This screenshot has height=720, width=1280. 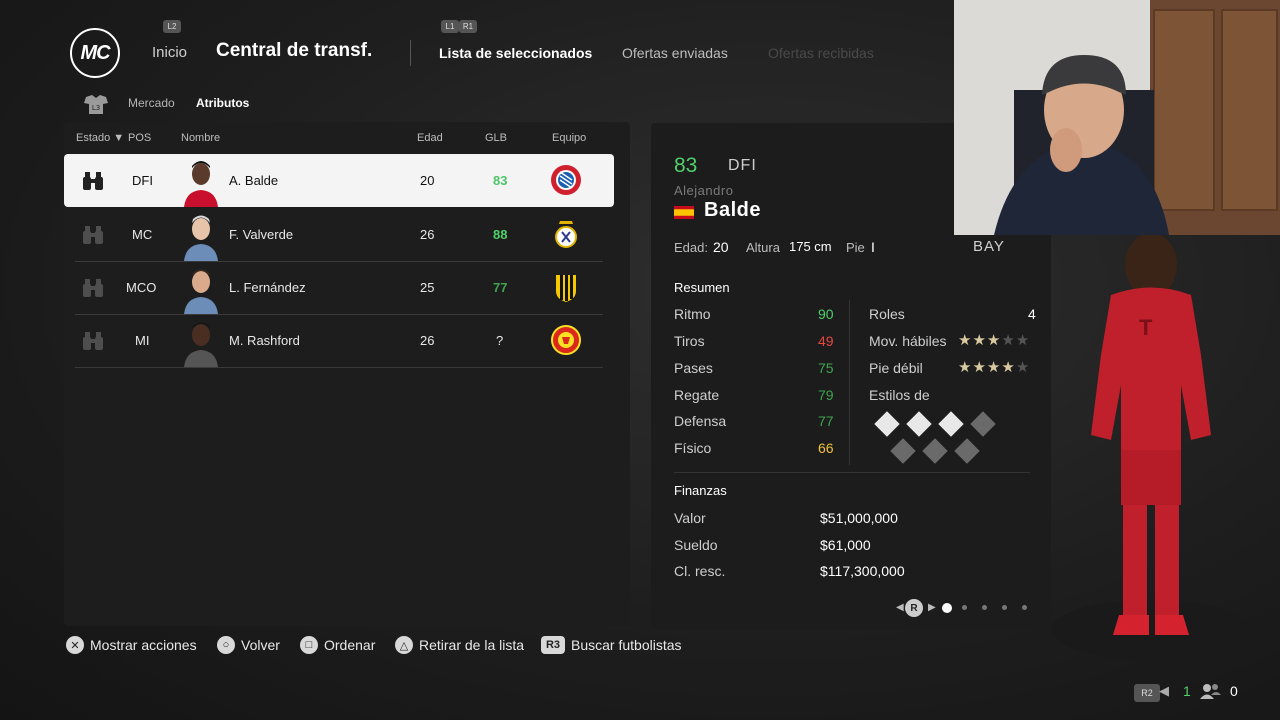 I want to click on action-sort: □ Ordenar, so click(x=337, y=645).